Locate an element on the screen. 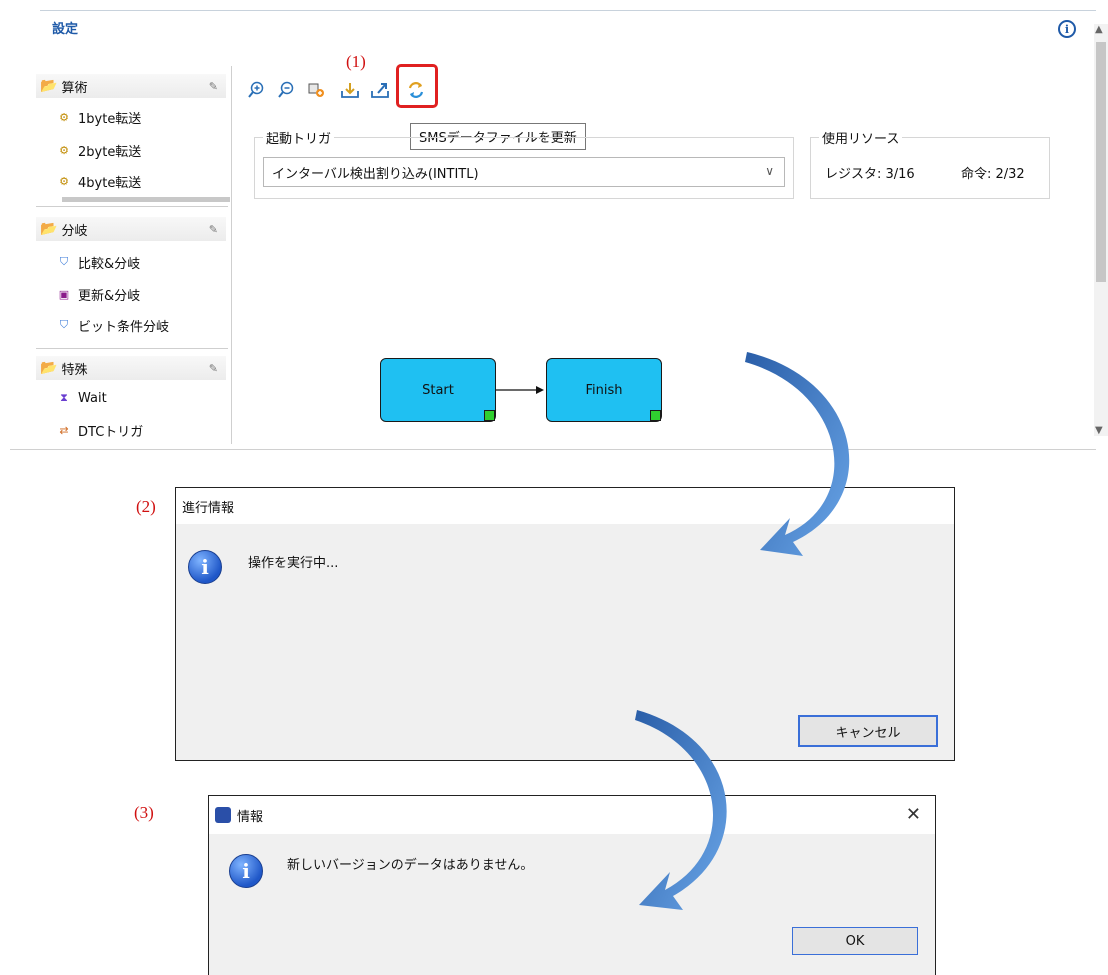  palette-item-bit-branch: ⛉ ビット条件分岐 is located at coordinates (112, 325).